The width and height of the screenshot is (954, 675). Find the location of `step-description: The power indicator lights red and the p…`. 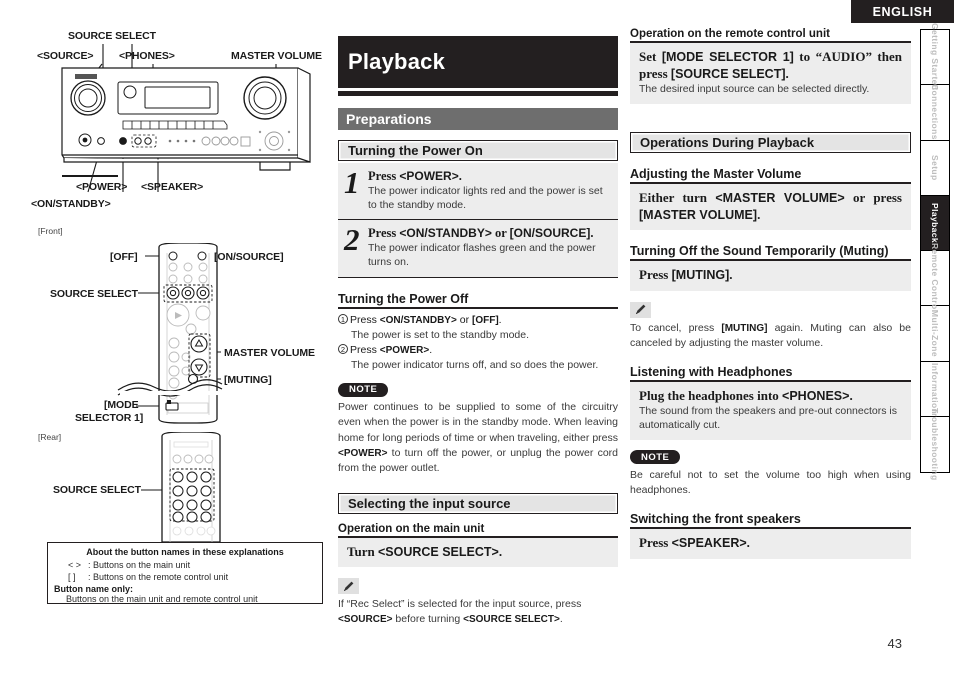

step-description: The power indicator lights red and the p… is located at coordinates (485, 198).